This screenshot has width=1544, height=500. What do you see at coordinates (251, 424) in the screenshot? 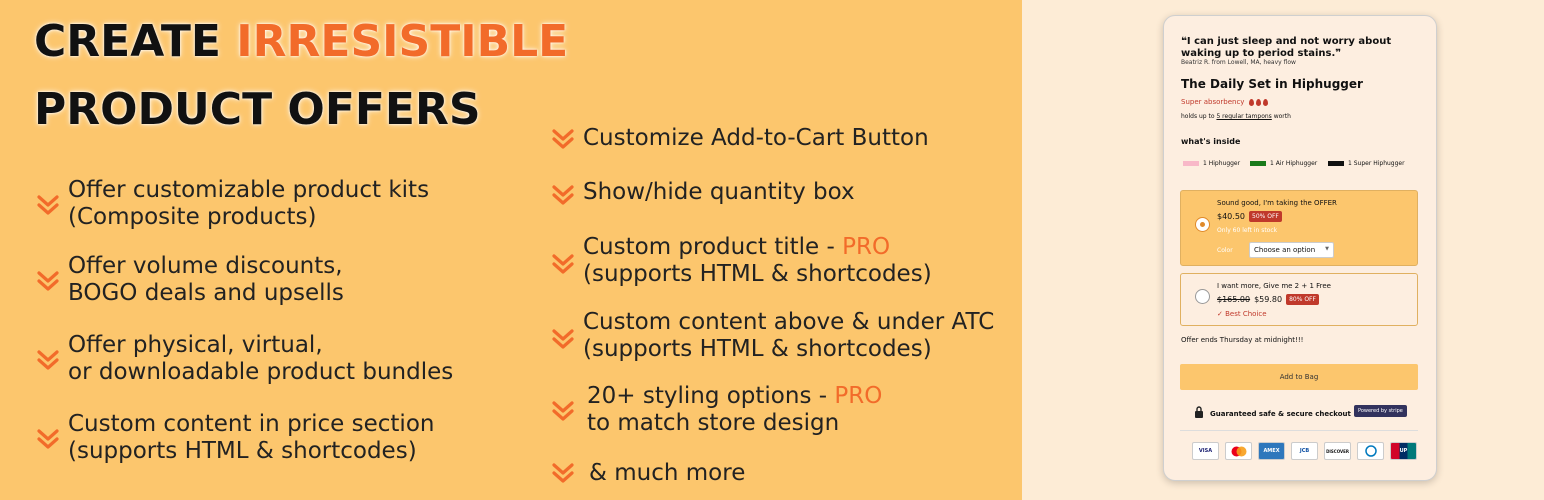
I see `feature-text: Custom content in price section` at bounding box center [251, 424].